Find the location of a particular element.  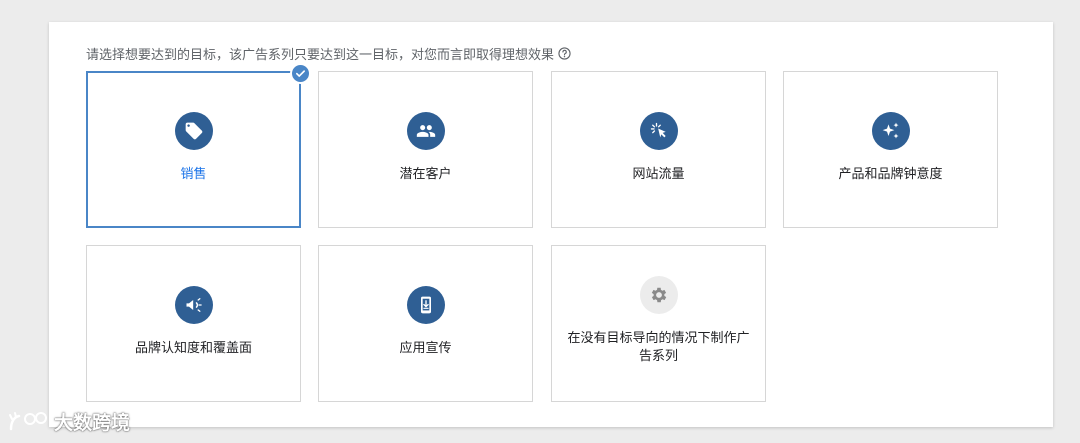

goal-card-brand-awareness: 品牌认知度和覆盖面 is located at coordinates (193, 323).